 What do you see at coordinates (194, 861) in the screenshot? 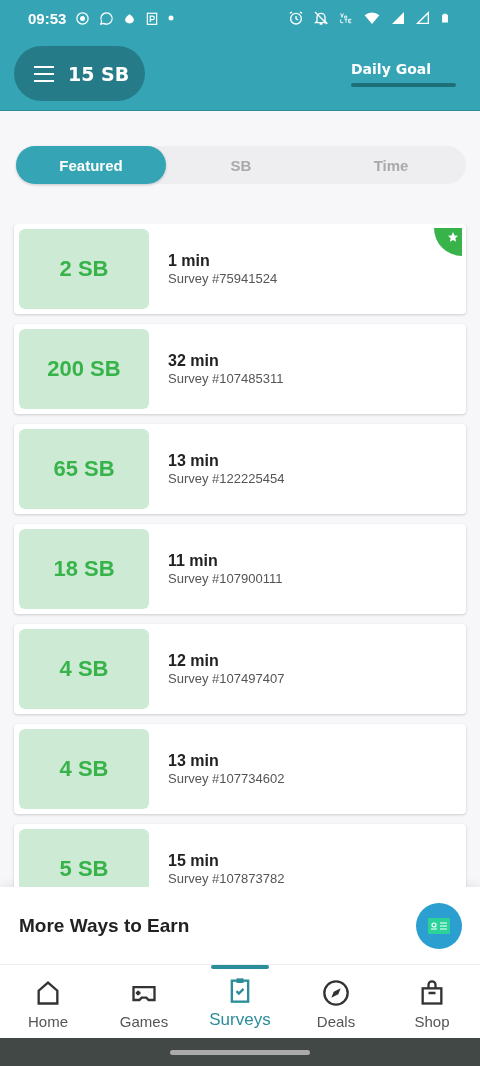
I see `survey-duration: 15 min` at bounding box center [194, 861].